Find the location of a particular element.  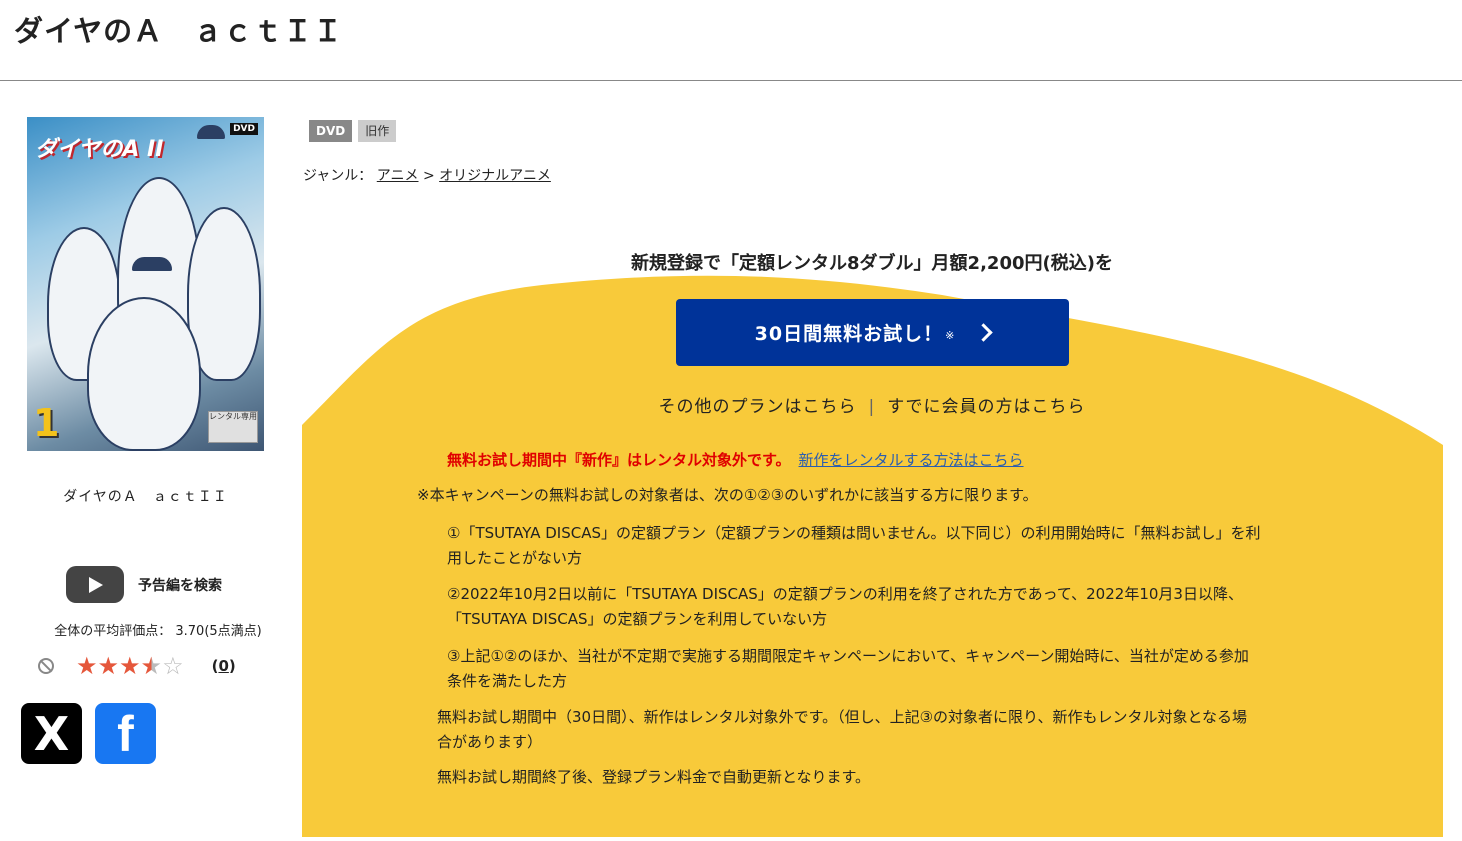

star-rating: ★ ★ ★ ★ ☆ is located at coordinates (130, 666).